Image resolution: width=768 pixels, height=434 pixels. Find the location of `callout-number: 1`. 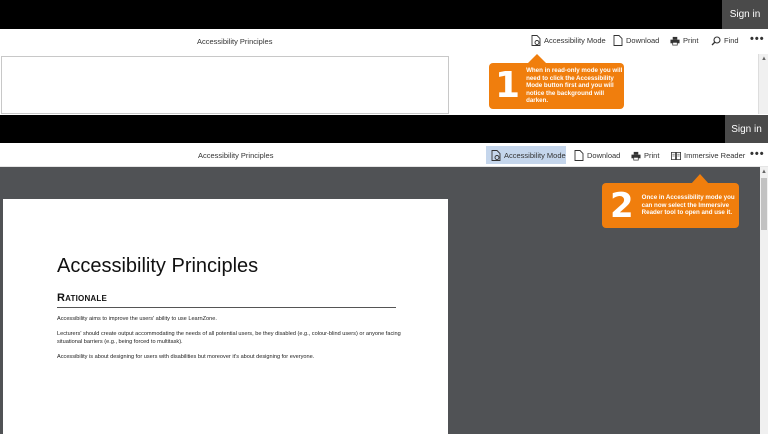

callout-number: 1 is located at coordinates (508, 85).